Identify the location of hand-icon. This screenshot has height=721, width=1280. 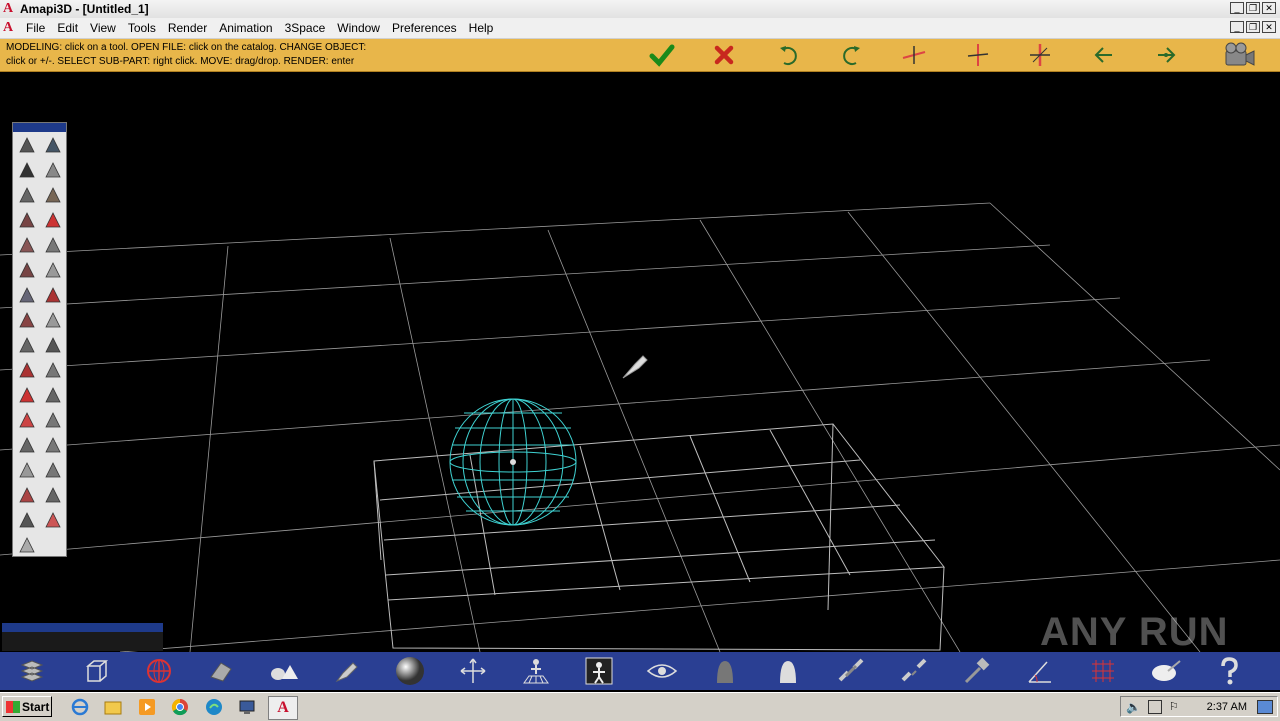
(221, 671).